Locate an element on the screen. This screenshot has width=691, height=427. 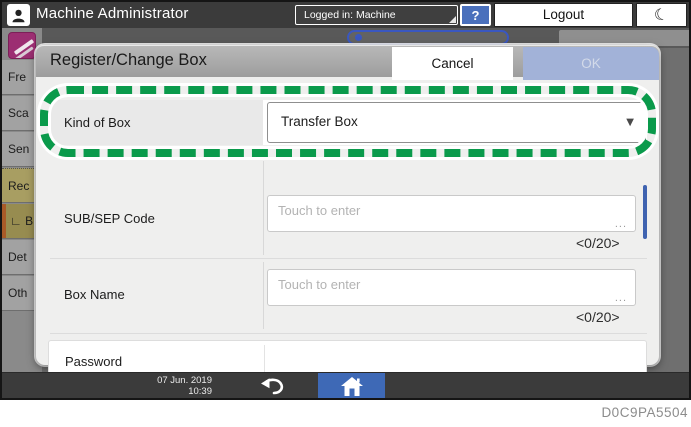
kind-of-box-value: Transfer Box is located at coordinates (319, 121).